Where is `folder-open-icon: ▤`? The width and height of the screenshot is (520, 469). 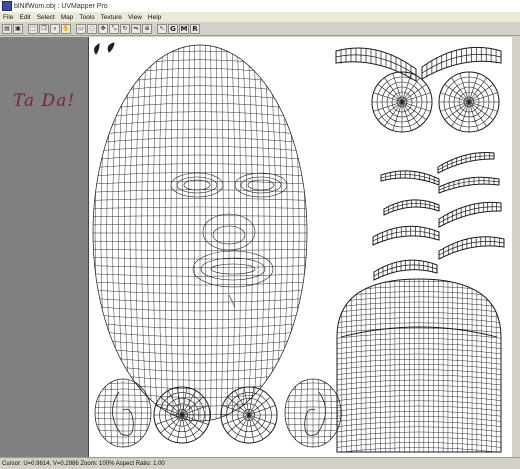
folder-open-icon: ▤ is located at coordinates (7, 28).